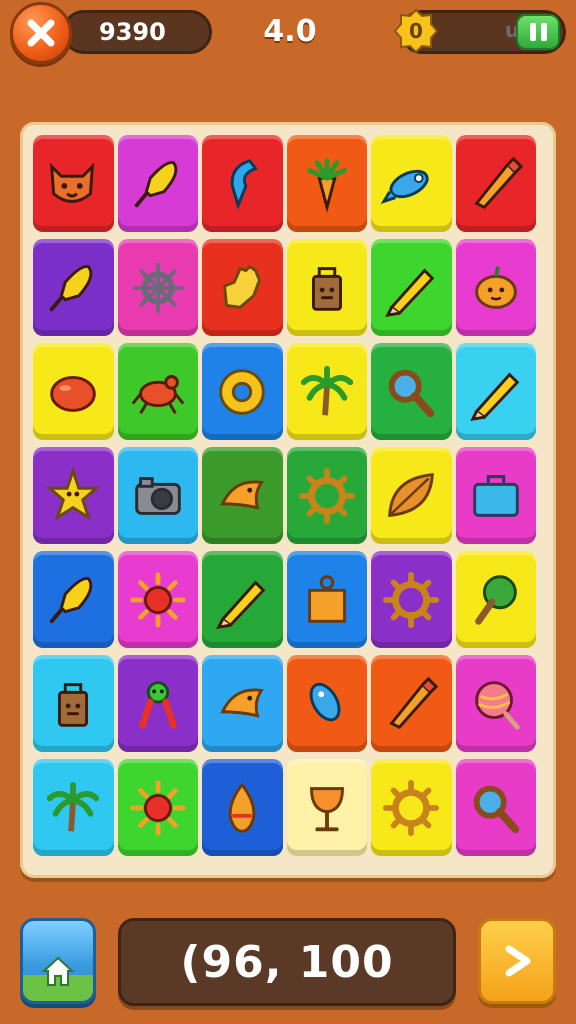 The width and height of the screenshot is (576, 1024). I want to click on move-counter: (96, 100, so click(287, 962).